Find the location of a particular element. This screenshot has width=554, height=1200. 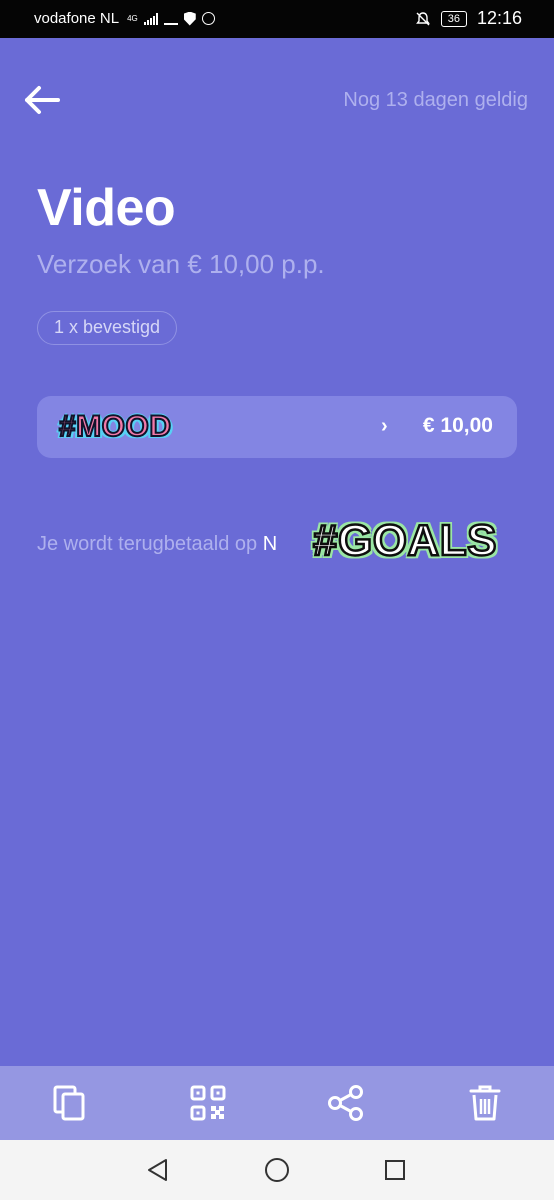

delete-button is located at coordinates (485, 1103).